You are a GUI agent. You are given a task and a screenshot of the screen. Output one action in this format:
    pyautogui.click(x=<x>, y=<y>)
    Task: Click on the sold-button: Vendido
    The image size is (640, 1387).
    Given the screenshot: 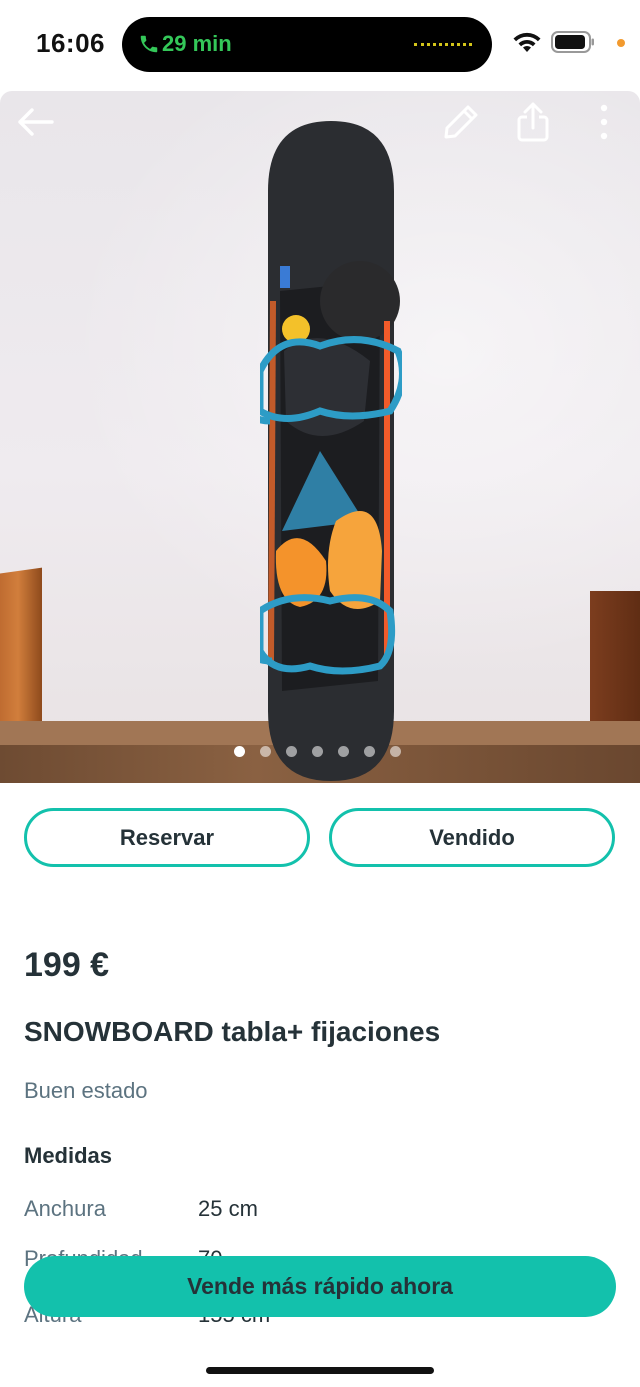 What is the action you would take?
    pyautogui.click(x=472, y=837)
    